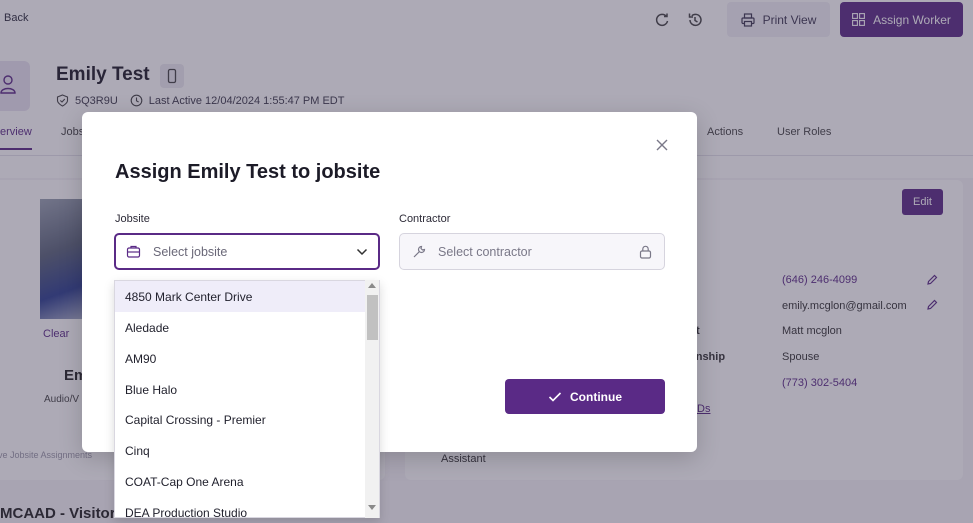 This screenshot has width=973, height=523. Describe the element at coordinates (662, 145) in the screenshot. I see `close-icon` at that location.